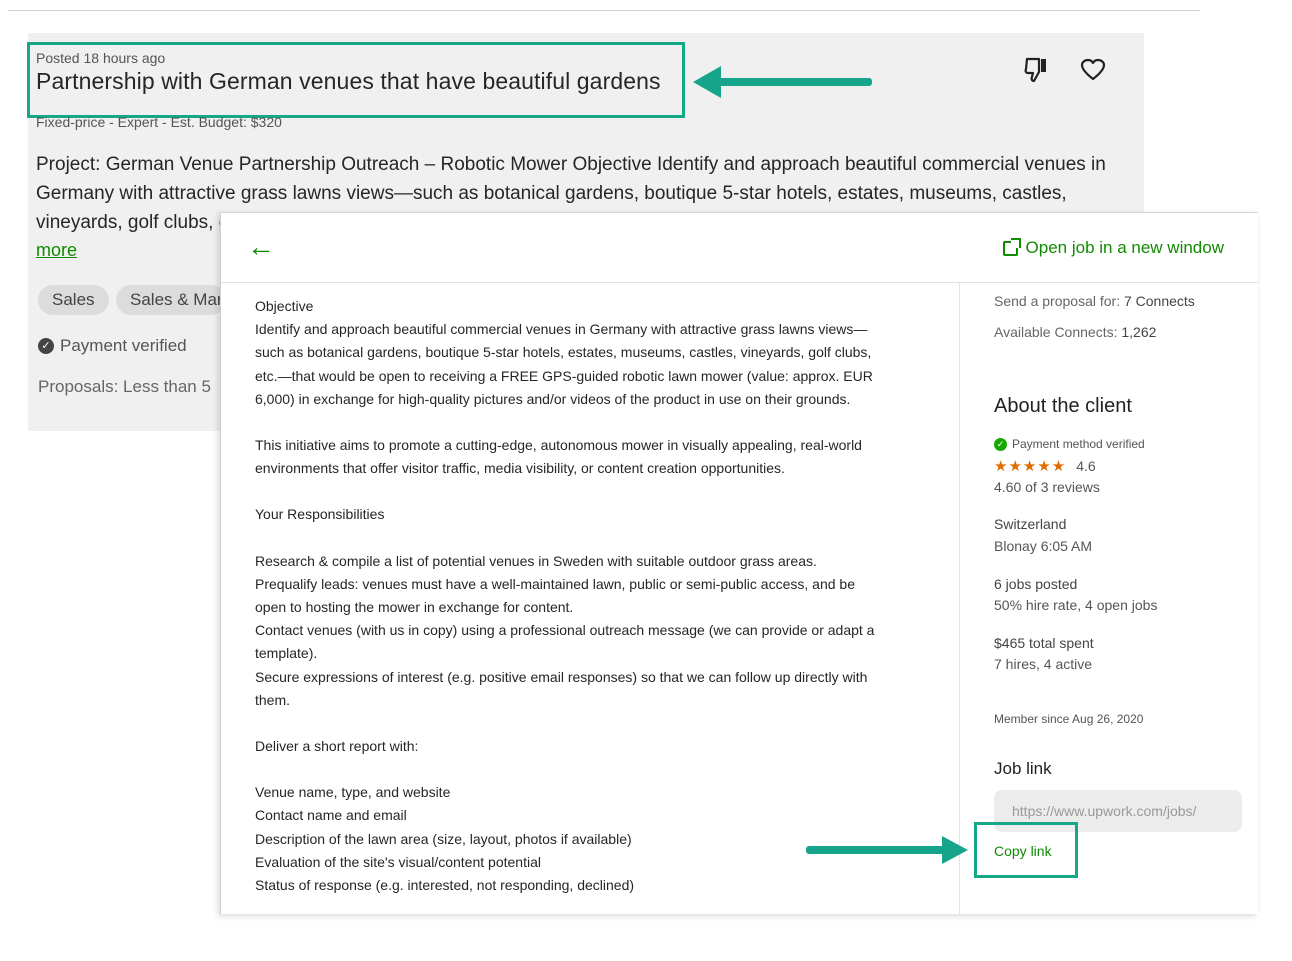 This screenshot has height=961, width=1292. Describe the element at coordinates (1059, 301) in the screenshot. I see `proposal-cost-label: Send a proposal for:` at that location.